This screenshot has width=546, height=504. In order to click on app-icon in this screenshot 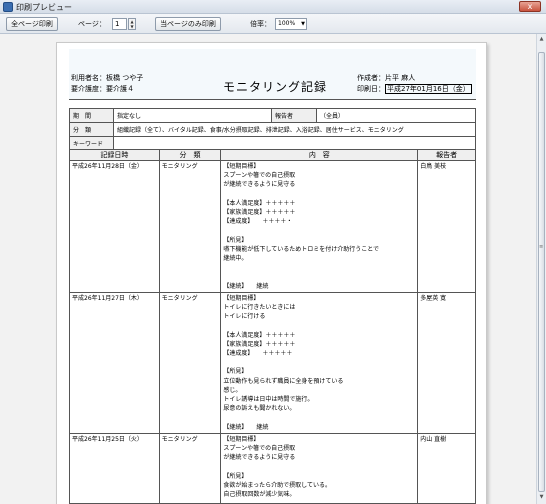, I will do `click(8, 7)`.